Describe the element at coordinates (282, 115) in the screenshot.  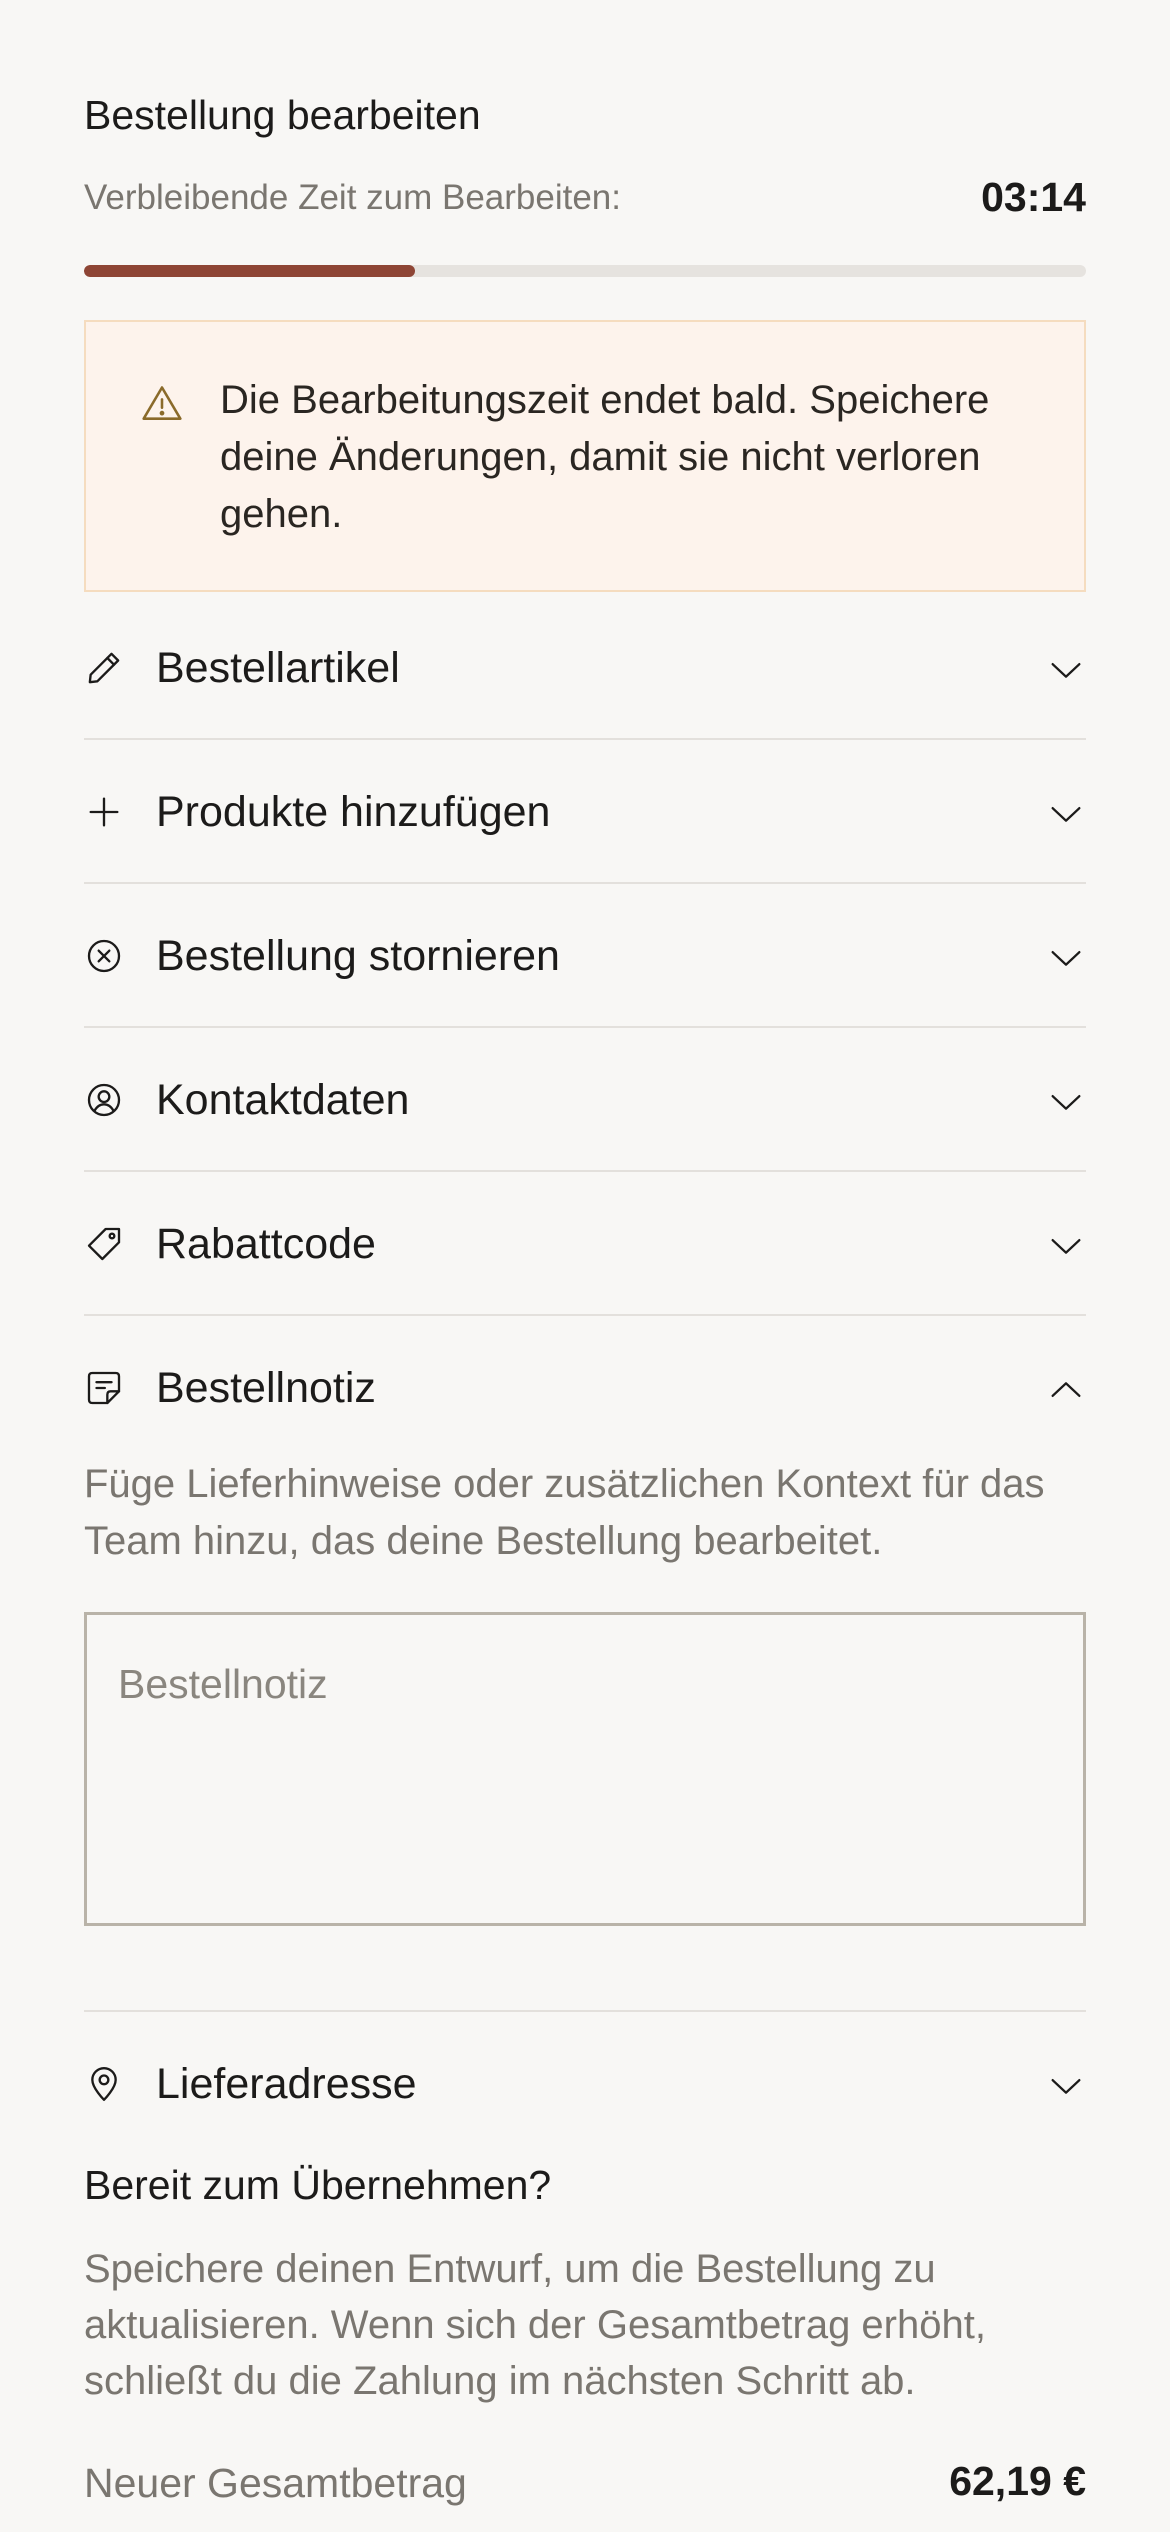
I see `page-title: Bestellung bearbeiten` at that location.